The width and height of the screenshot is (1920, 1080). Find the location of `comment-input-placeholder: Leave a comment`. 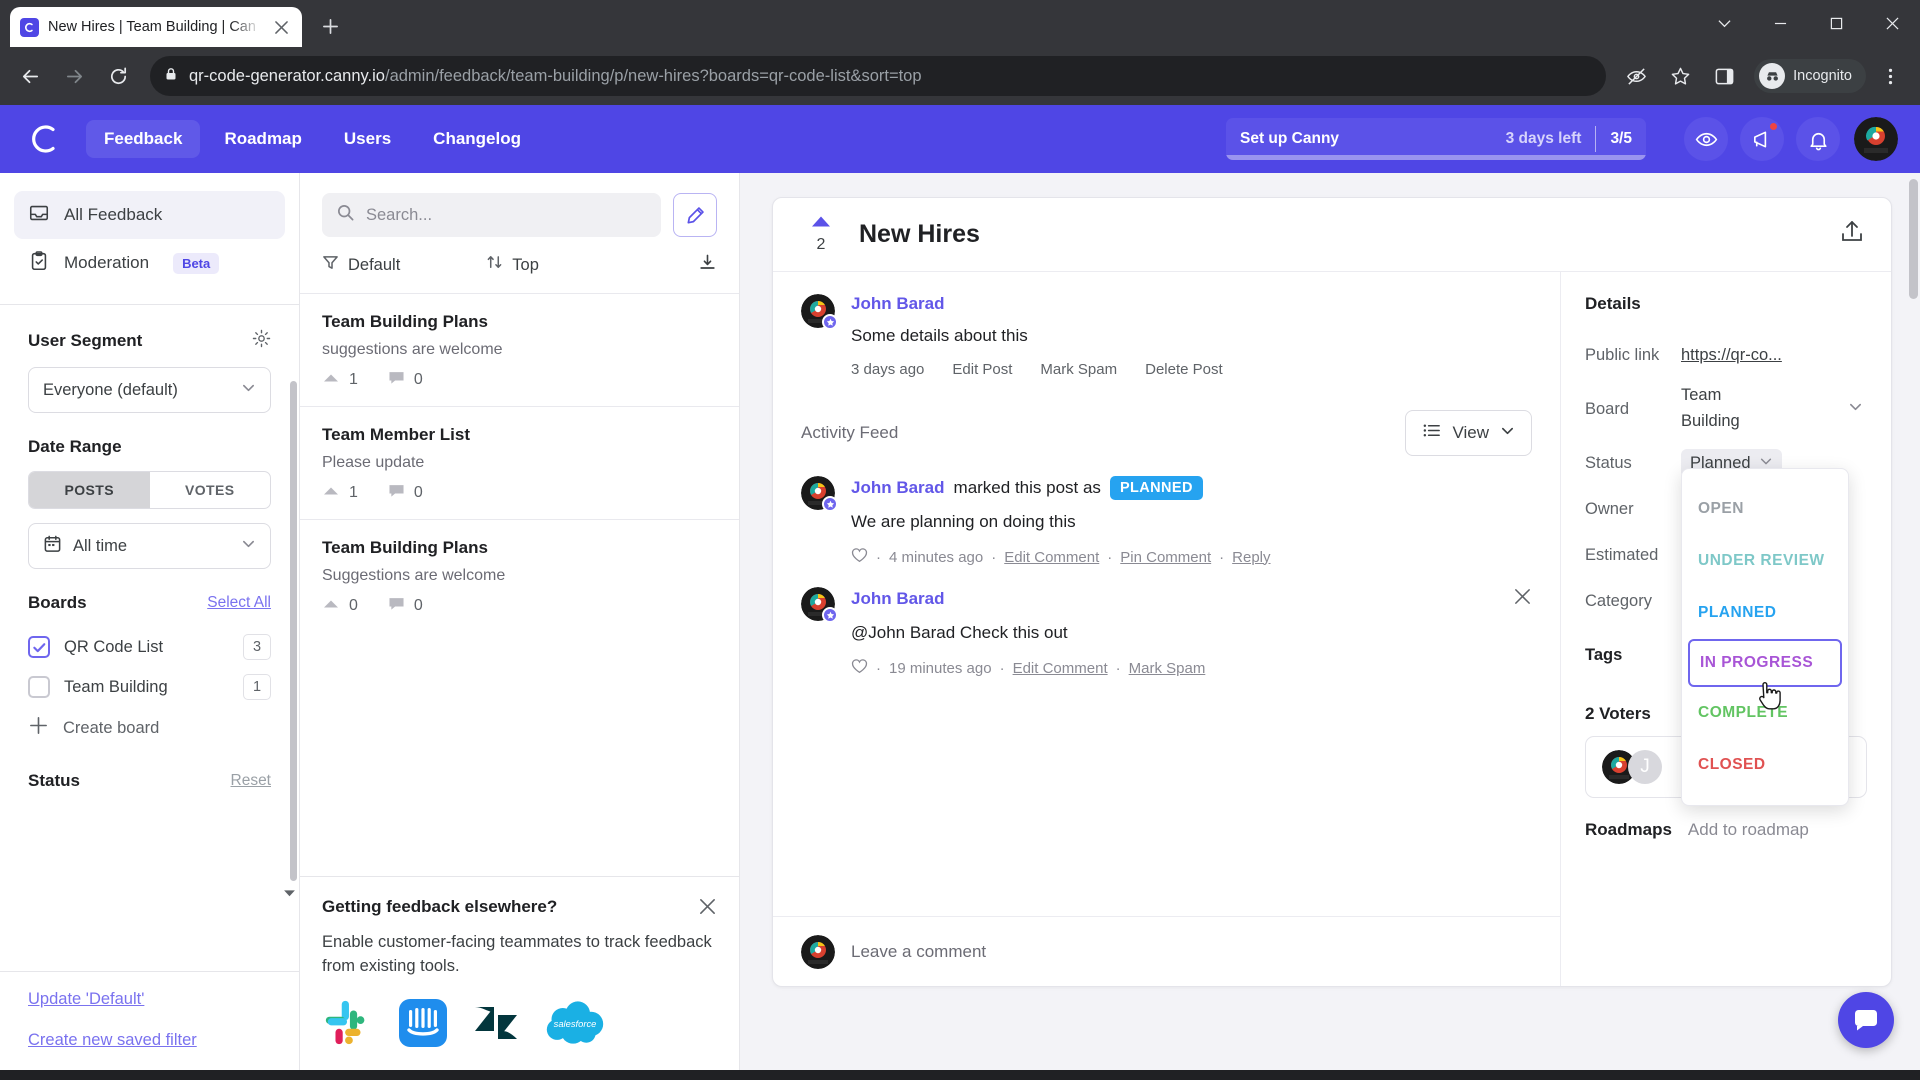

comment-input-placeholder: Leave a comment is located at coordinates (918, 952).